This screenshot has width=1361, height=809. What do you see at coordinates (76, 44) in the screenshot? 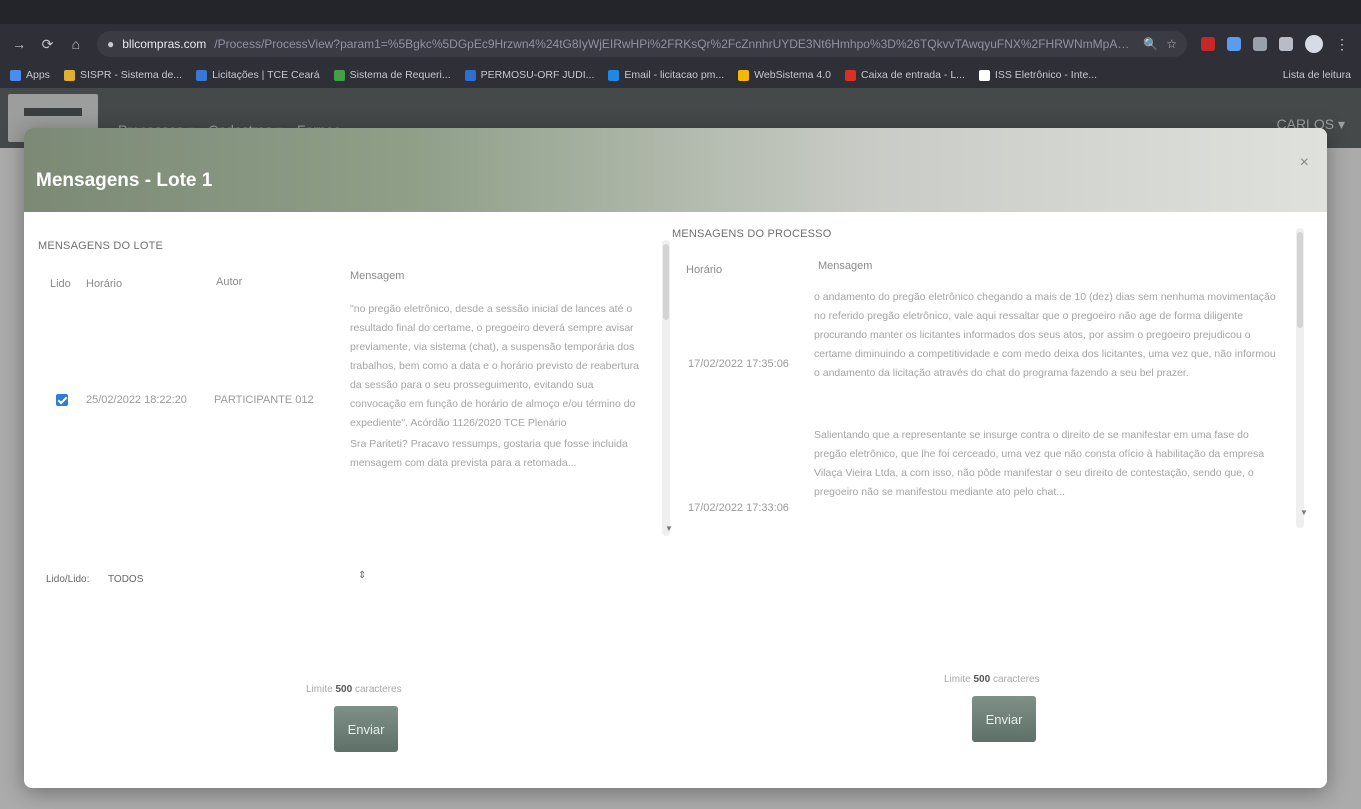
I see `home-icon: ⌂` at bounding box center [76, 44].